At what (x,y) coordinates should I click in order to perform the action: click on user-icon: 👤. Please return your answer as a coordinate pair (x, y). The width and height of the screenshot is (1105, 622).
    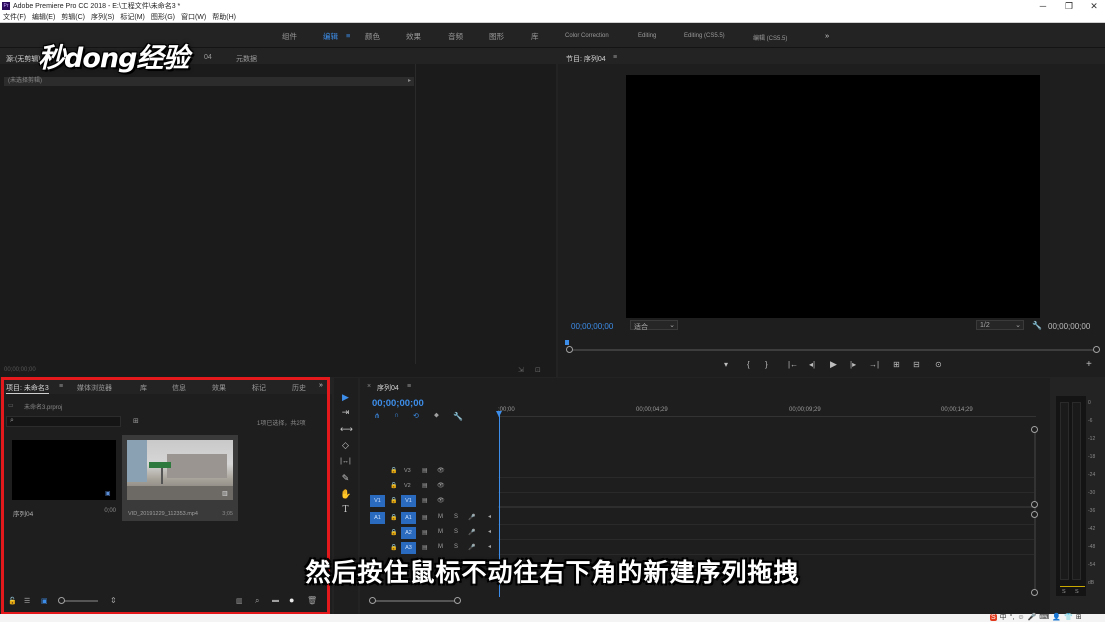
    Looking at the image, I should click on (1056, 617).